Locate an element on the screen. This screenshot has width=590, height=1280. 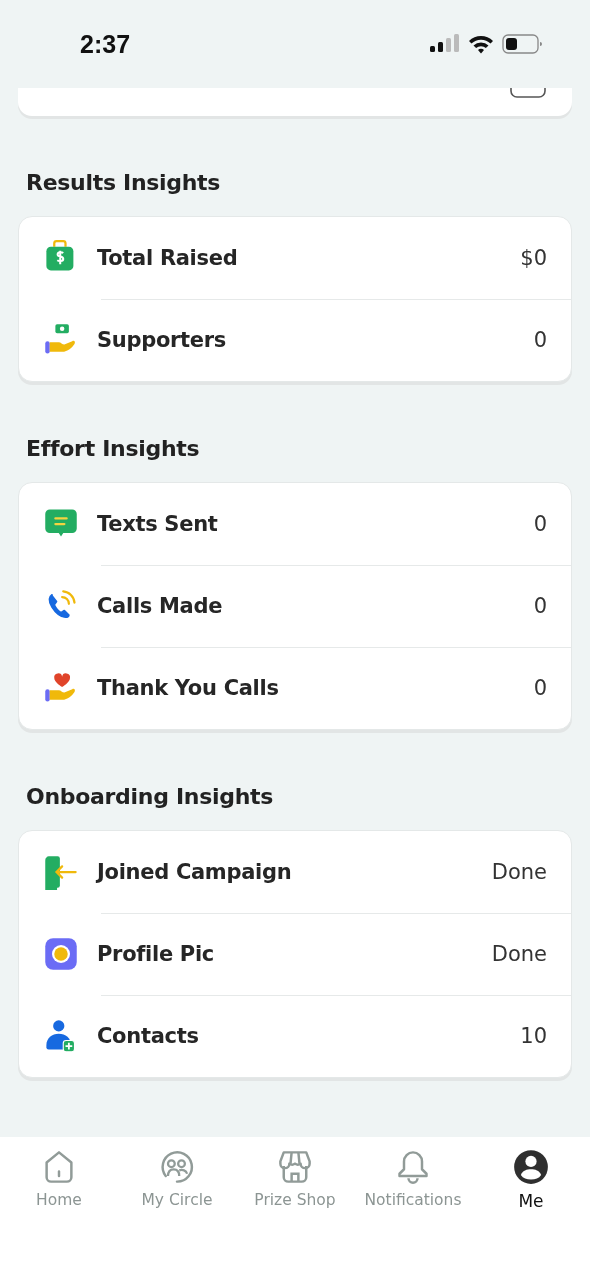
people-in-circle-icon is located at coordinates (177, 1167).